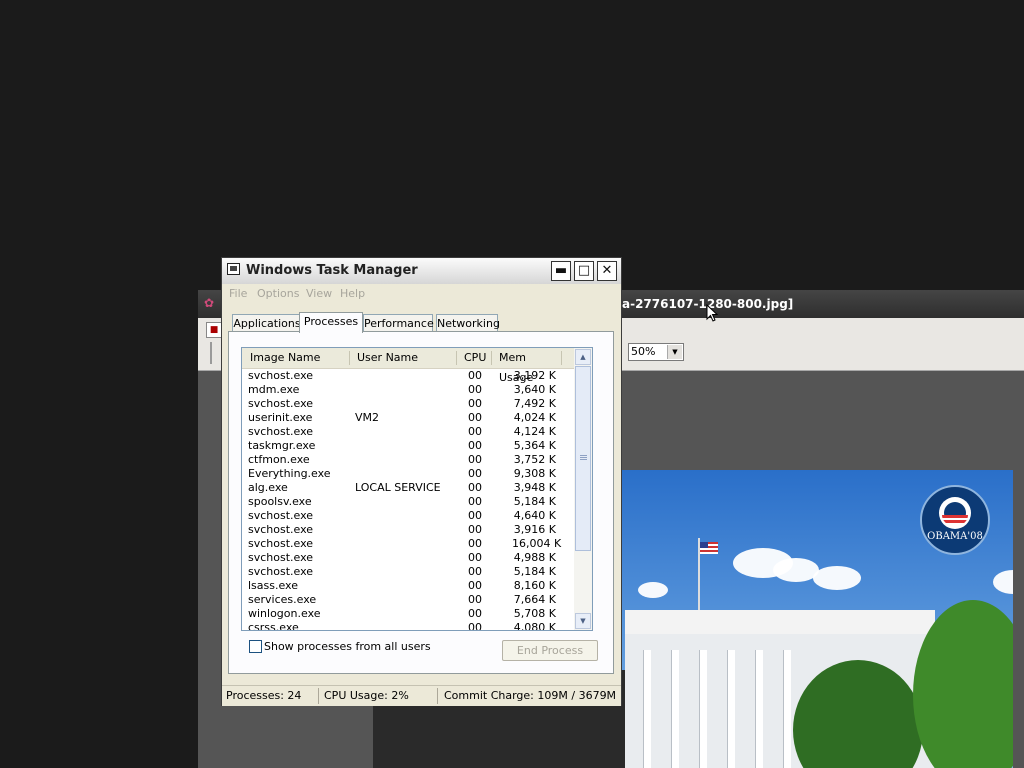 The image size is (1024, 768). I want to click on tab-networking: Networking, so click(468, 322).